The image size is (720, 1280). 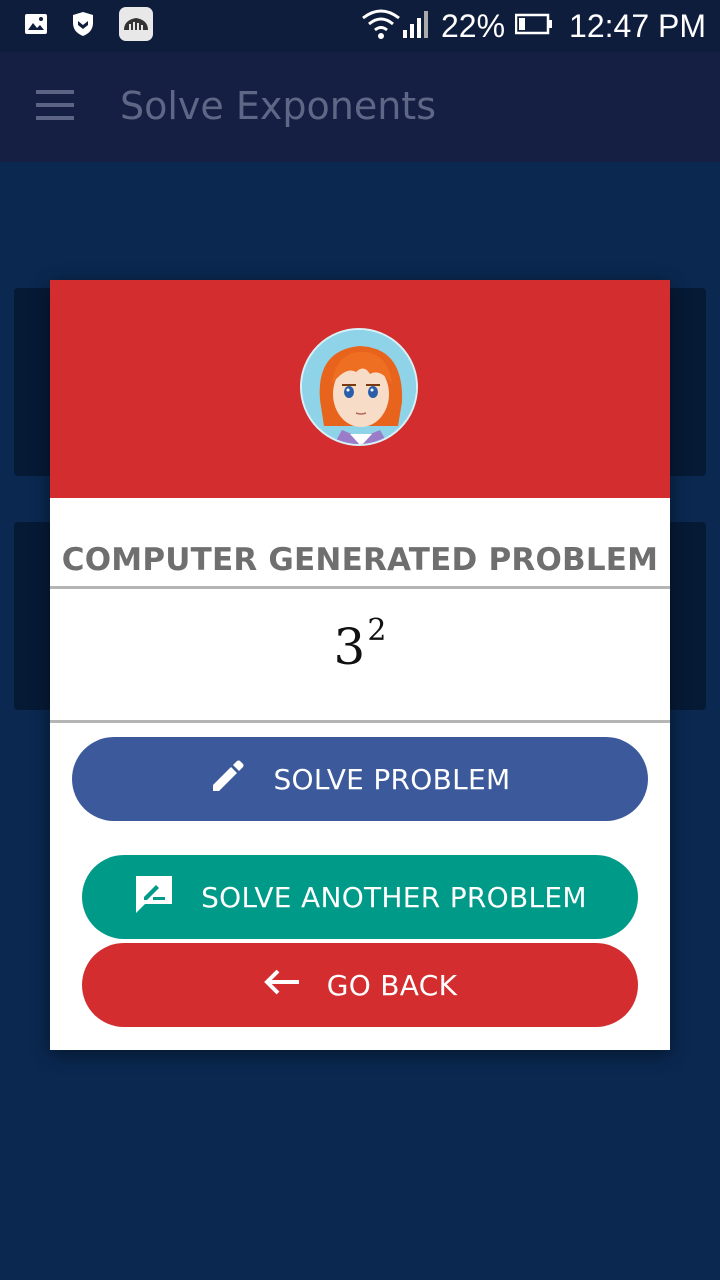 I want to click on comment-edit-icon, so click(x=154, y=897).